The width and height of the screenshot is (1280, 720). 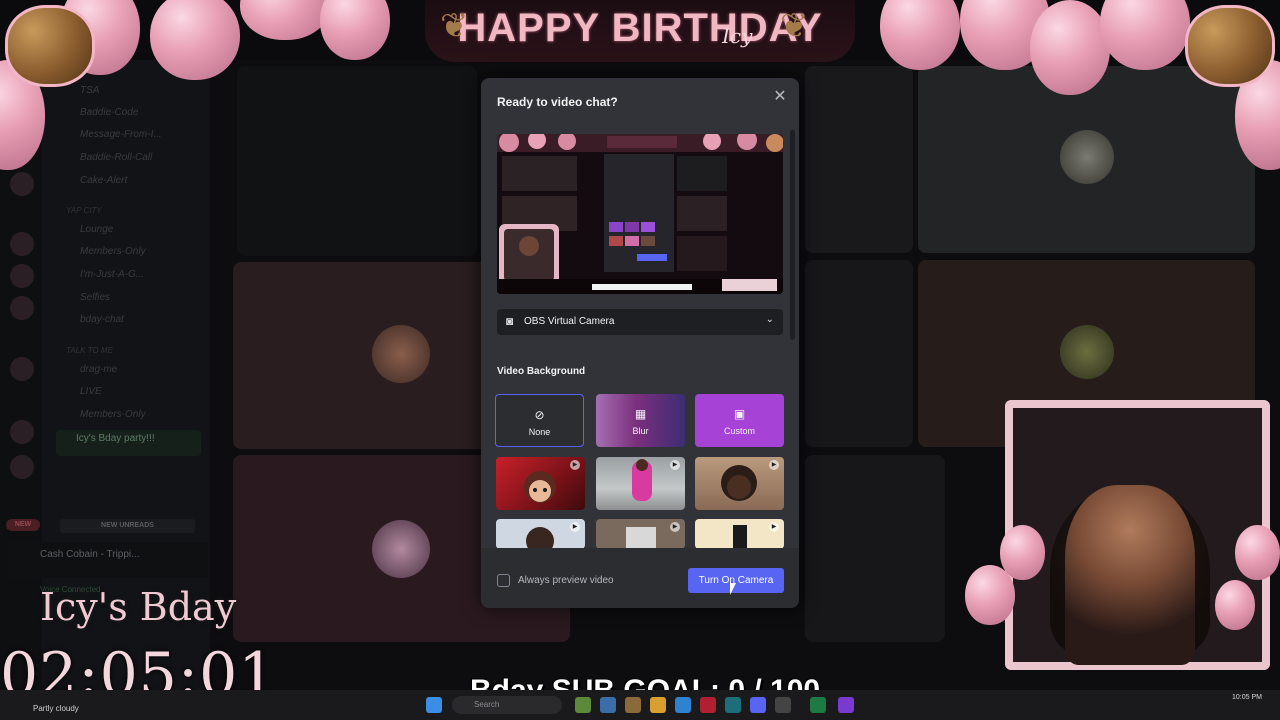 I want to click on camera-preview, so click(x=640, y=214).